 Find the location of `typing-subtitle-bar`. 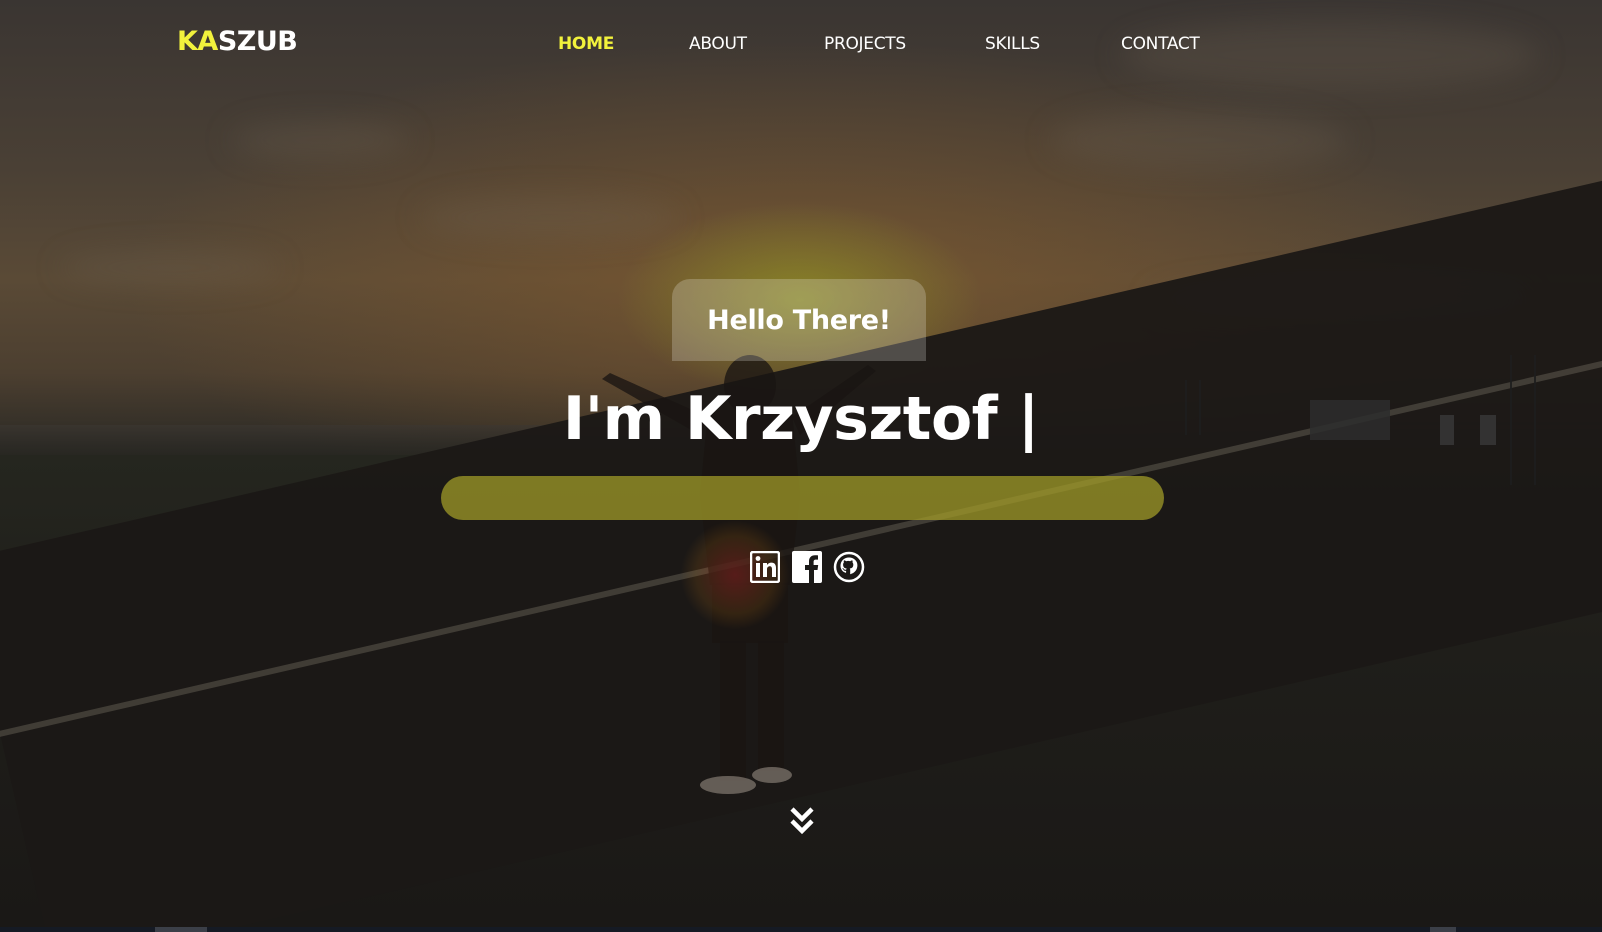

typing-subtitle-bar is located at coordinates (802, 498).